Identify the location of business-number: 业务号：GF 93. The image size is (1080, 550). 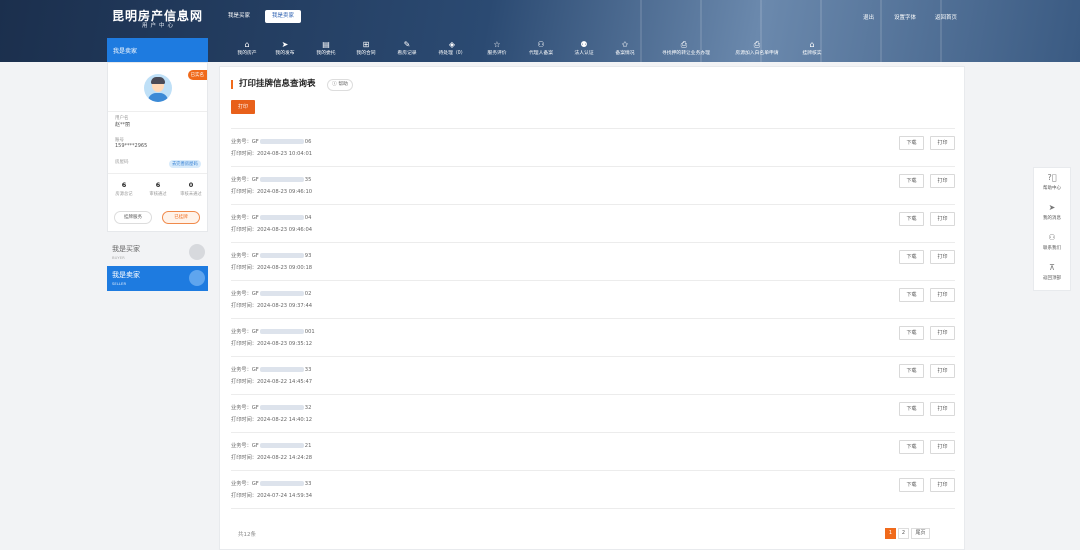
(271, 256).